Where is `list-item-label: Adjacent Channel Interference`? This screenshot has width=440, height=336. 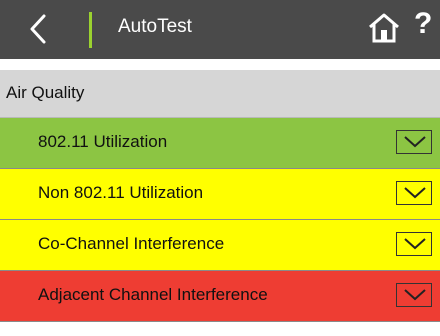 list-item-label: Adjacent Channel Interference is located at coordinates (153, 294).